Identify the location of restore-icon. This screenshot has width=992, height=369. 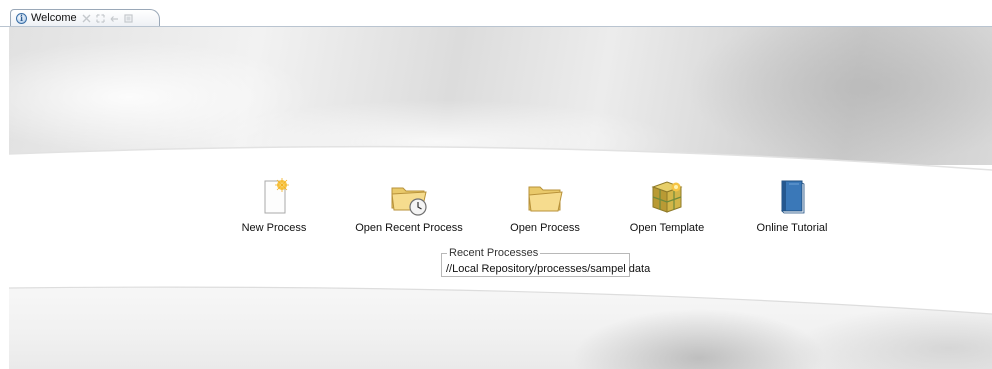
(128, 18).